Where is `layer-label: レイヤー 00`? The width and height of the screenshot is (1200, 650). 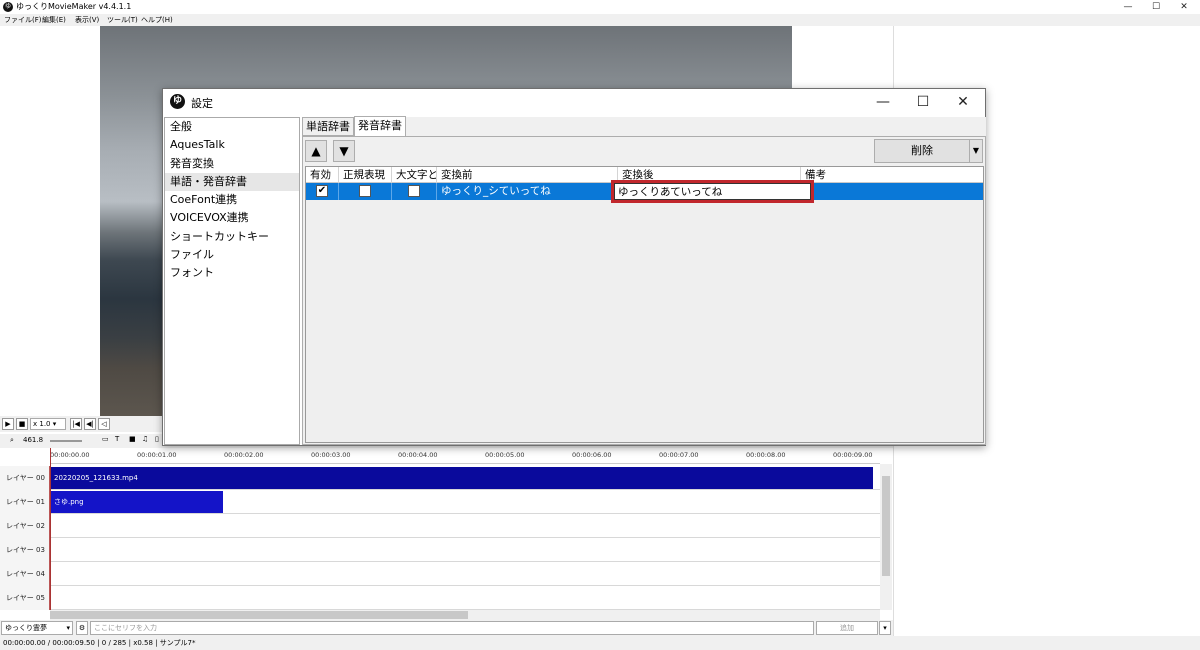
layer-label: レイヤー 00 is located at coordinates (25, 478).